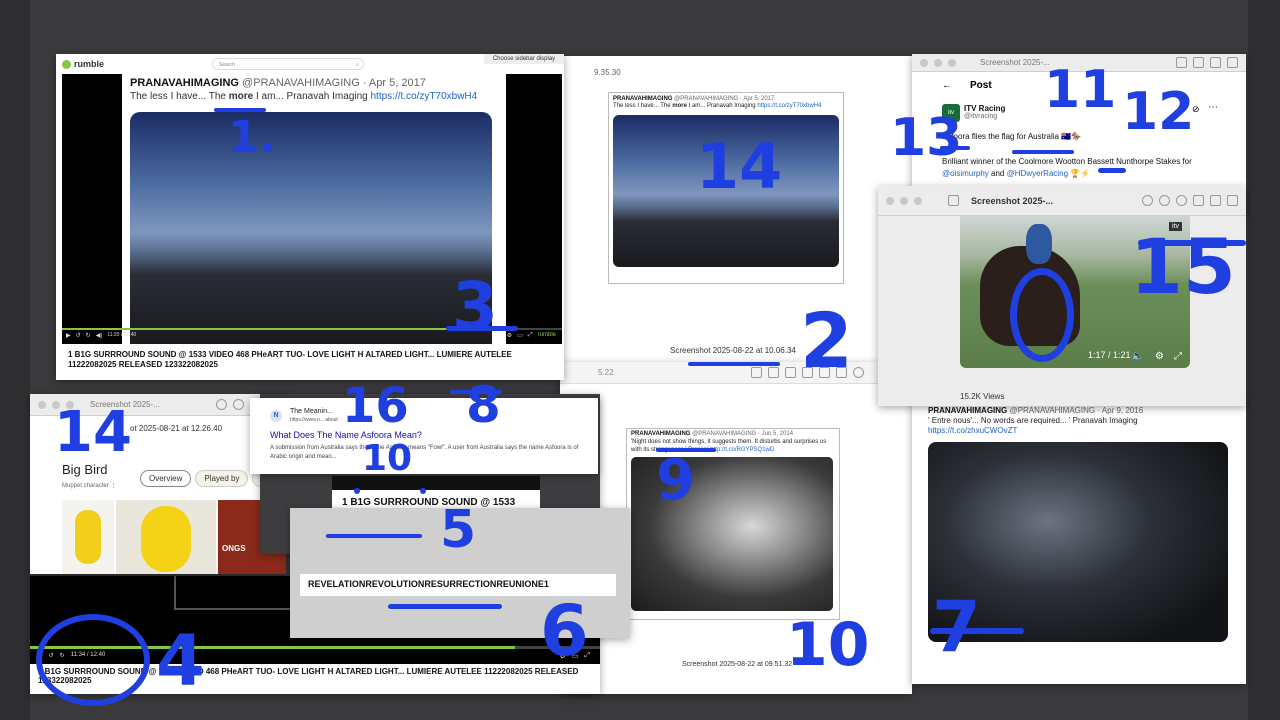  What do you see at coordinates (180, 661) in the screenshot?
I see `annotation-4: 4` at bounding box center [180, 661].